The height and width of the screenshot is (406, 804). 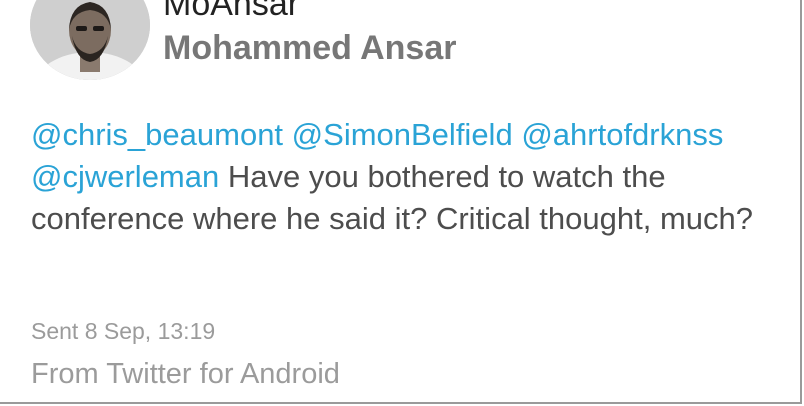 I want to click on sent-timestamp: Sent 8 Sep, 13:19, so click(x=123, y=331).